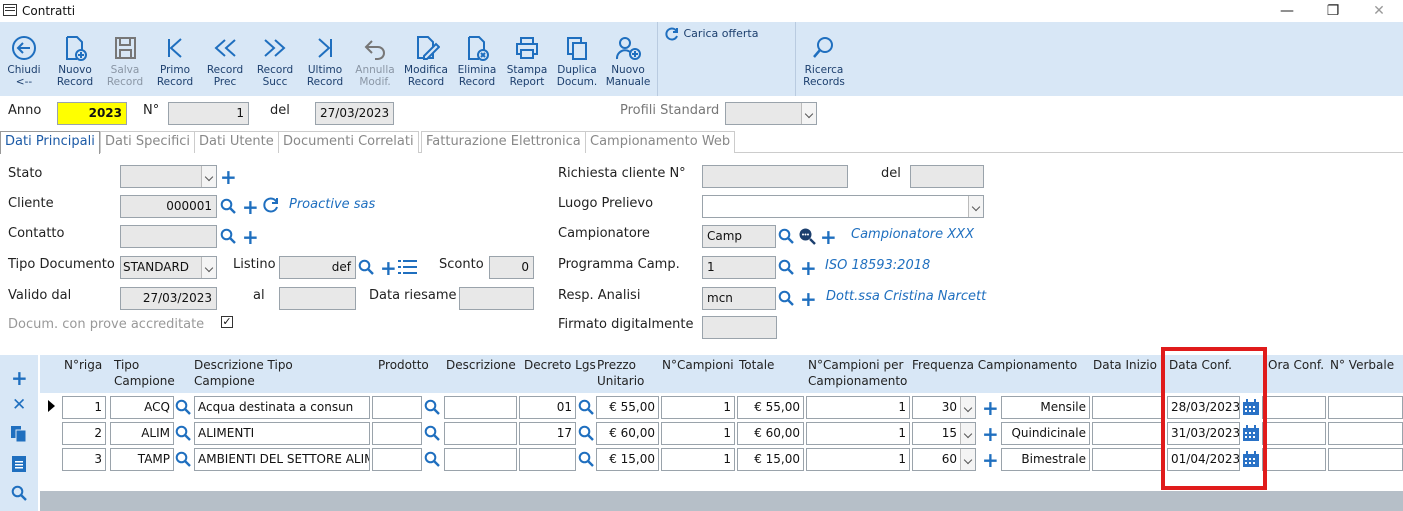  I want to click on cell-frequenza: Bimestrale, so click(1045, 459).